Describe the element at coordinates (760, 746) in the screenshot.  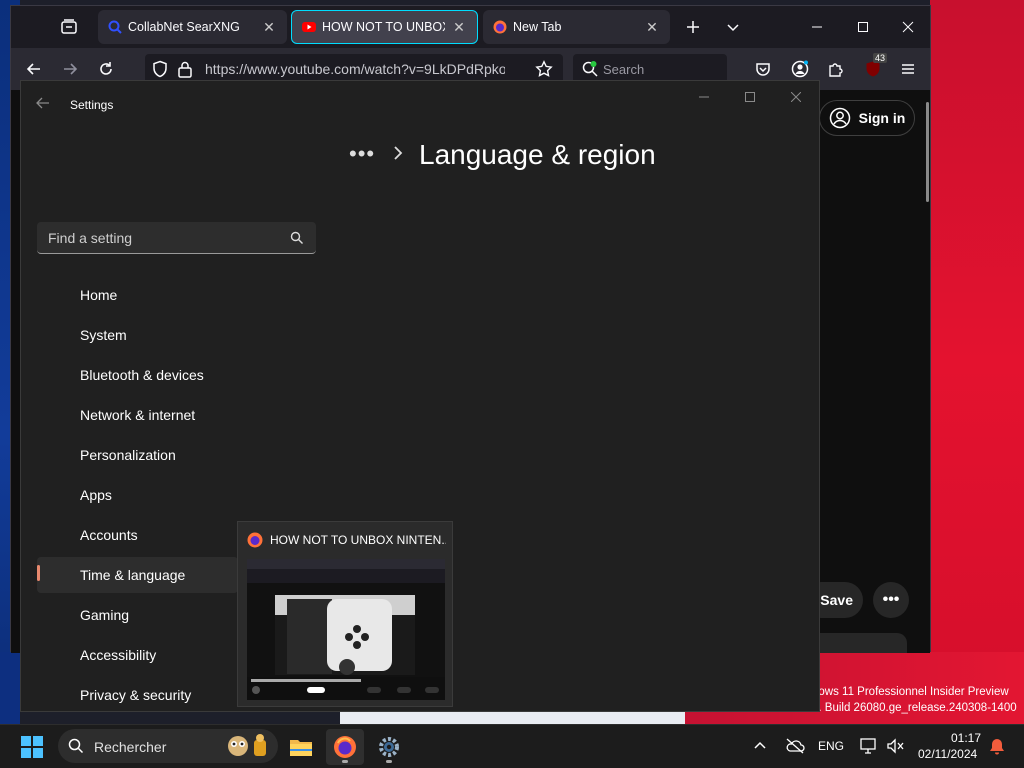
I see `chevron-up-icon` at that location.